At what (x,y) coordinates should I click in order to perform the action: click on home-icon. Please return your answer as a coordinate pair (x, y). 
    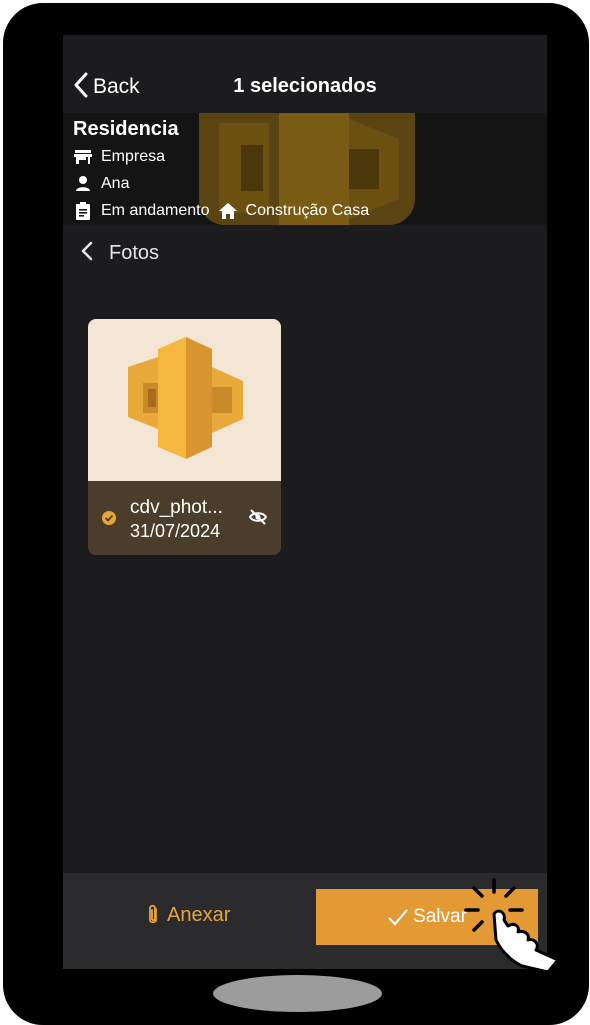
    Looking at the image, I should click on (228, 211).